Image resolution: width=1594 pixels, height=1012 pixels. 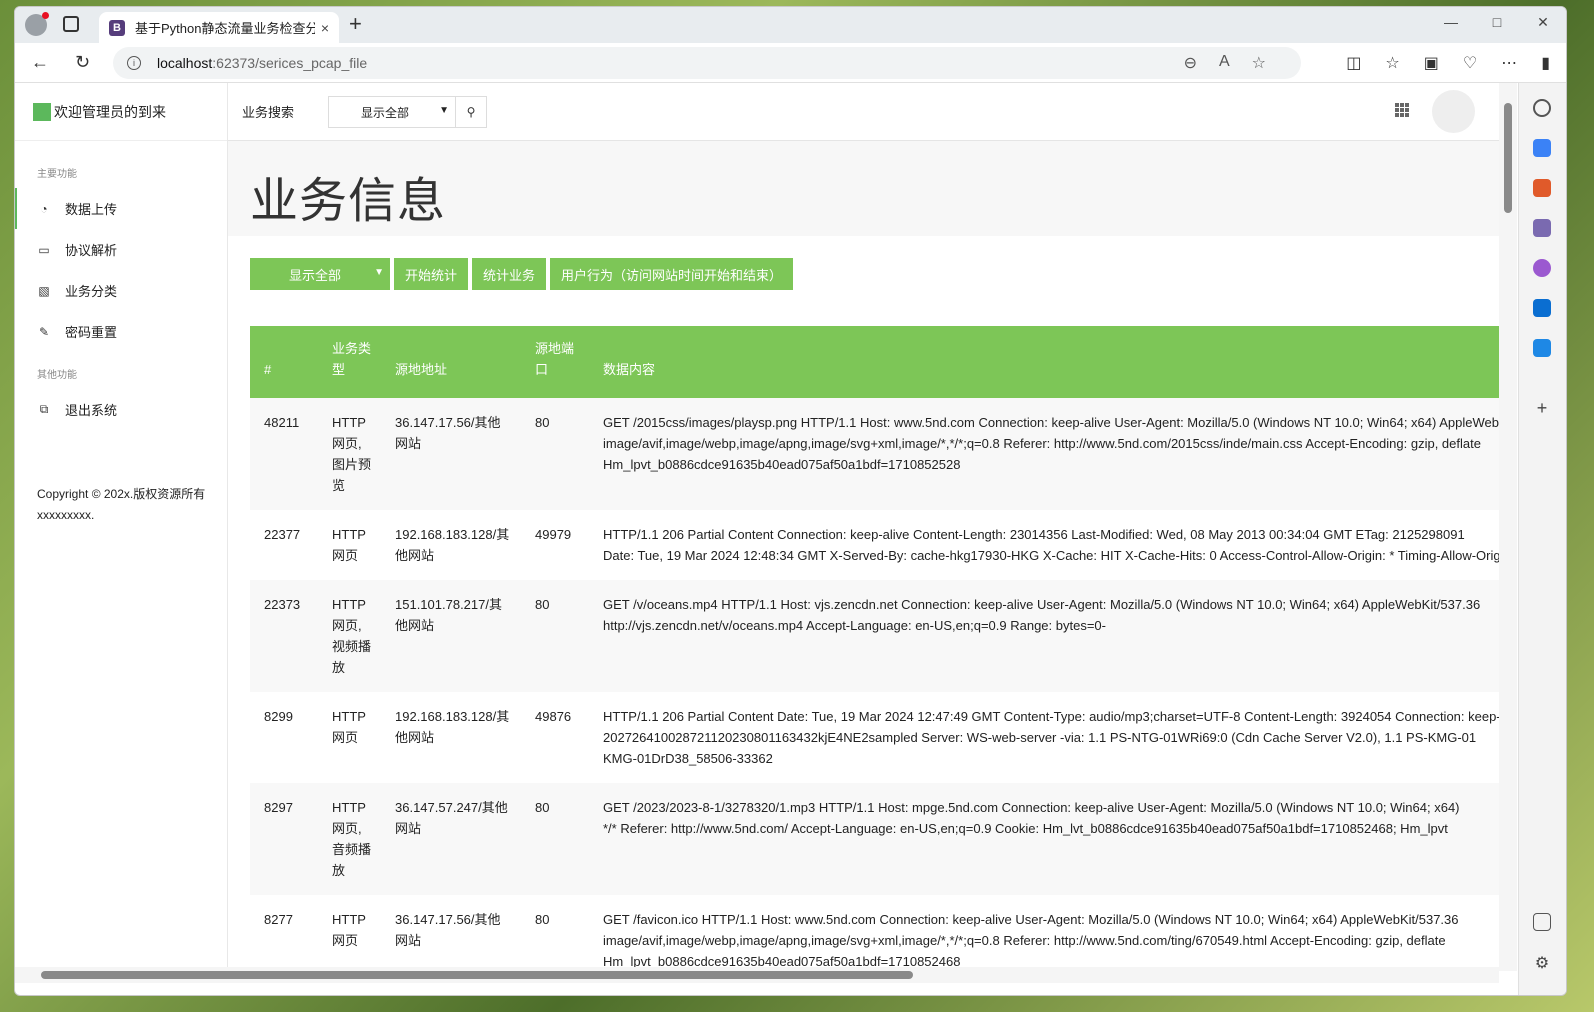 What do you see at coordinates (44, 409) in the screenshot?
I see `copy-icon: ⧉` at bounding box center [44, 409].